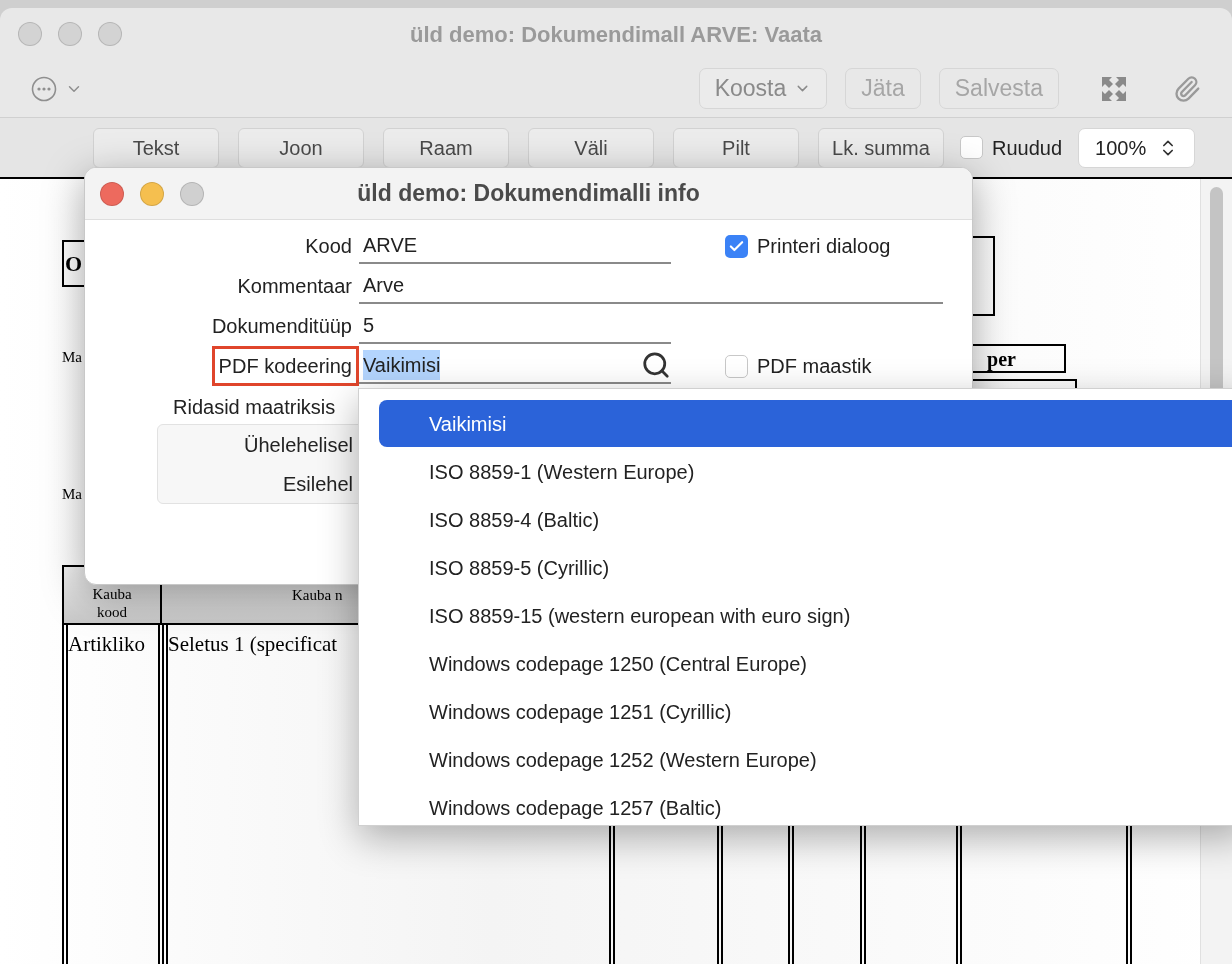  Describe the element at coordinates (254, 407) in the screenshot. I see `section-label: Ridasid maatriksis` at that location.